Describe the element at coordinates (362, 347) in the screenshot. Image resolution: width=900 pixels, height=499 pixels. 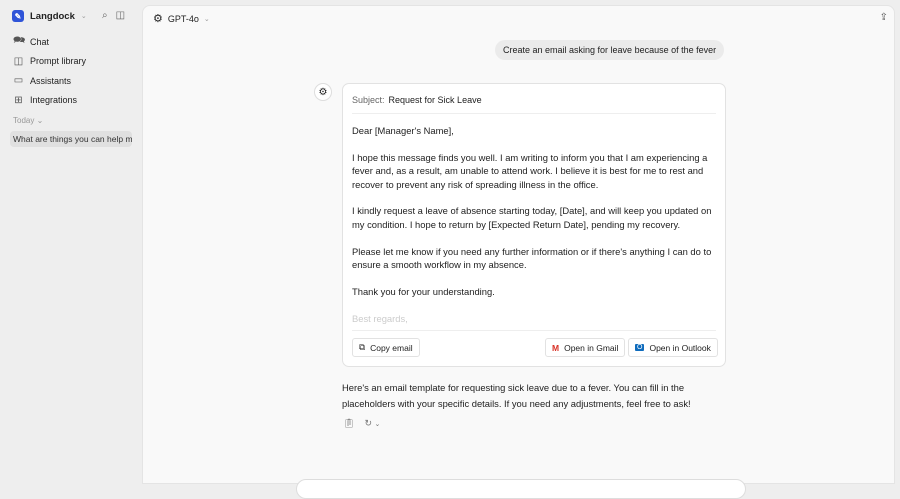
I see `copy-icon: ⧉` at that location.